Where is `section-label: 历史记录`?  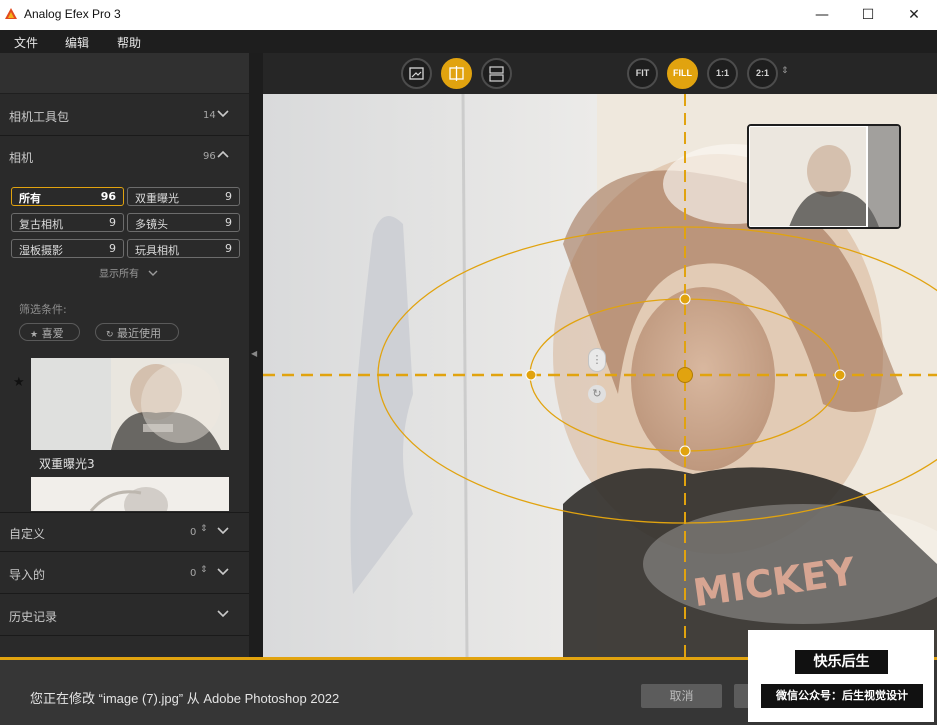 section-label: 历史记录 is located at coordinates (33, 617).